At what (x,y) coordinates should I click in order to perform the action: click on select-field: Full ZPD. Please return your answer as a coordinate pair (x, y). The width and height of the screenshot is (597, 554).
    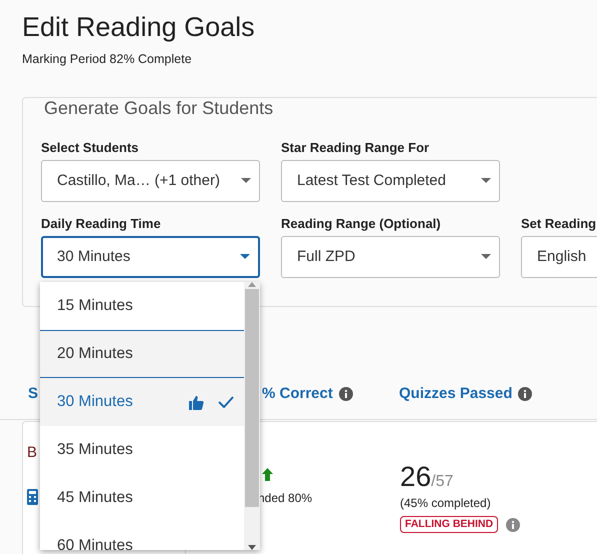
    Looking at the image, I should click on (390, 257).